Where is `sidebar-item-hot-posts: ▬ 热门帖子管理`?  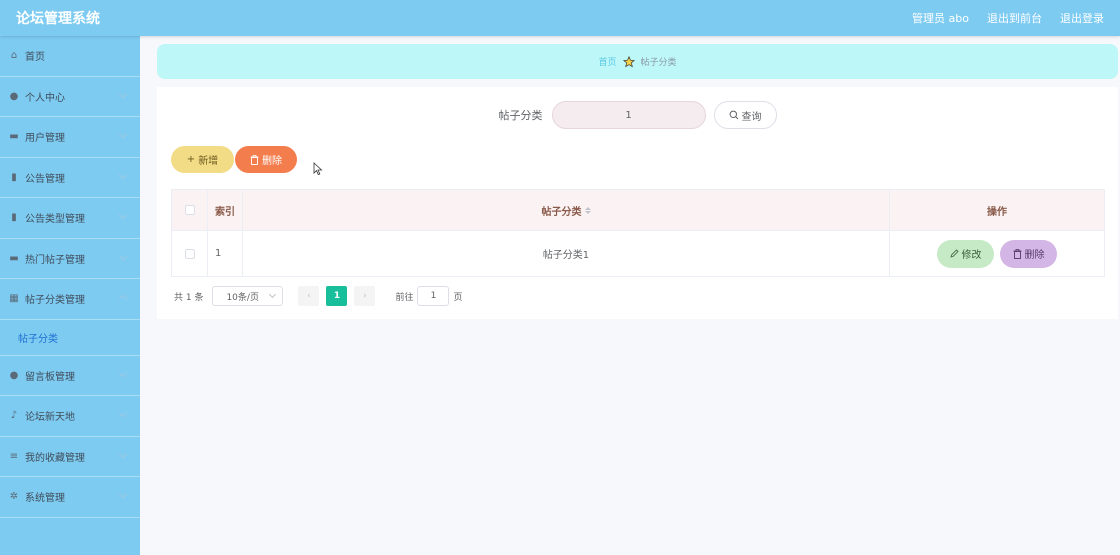 sidebar-item-hot-posts: ▬ 热门帖子管理 is located at coordinates (70, 259).